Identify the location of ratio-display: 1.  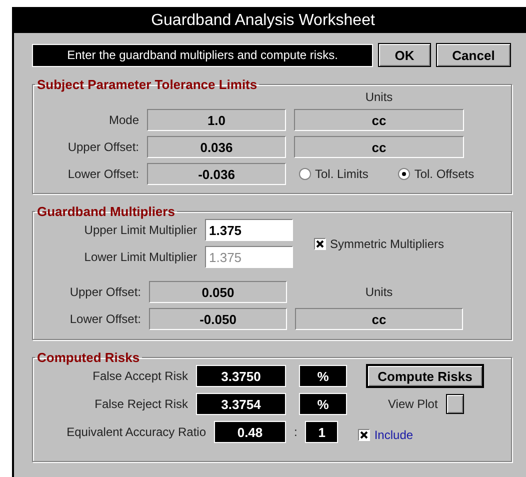
(321, 432).